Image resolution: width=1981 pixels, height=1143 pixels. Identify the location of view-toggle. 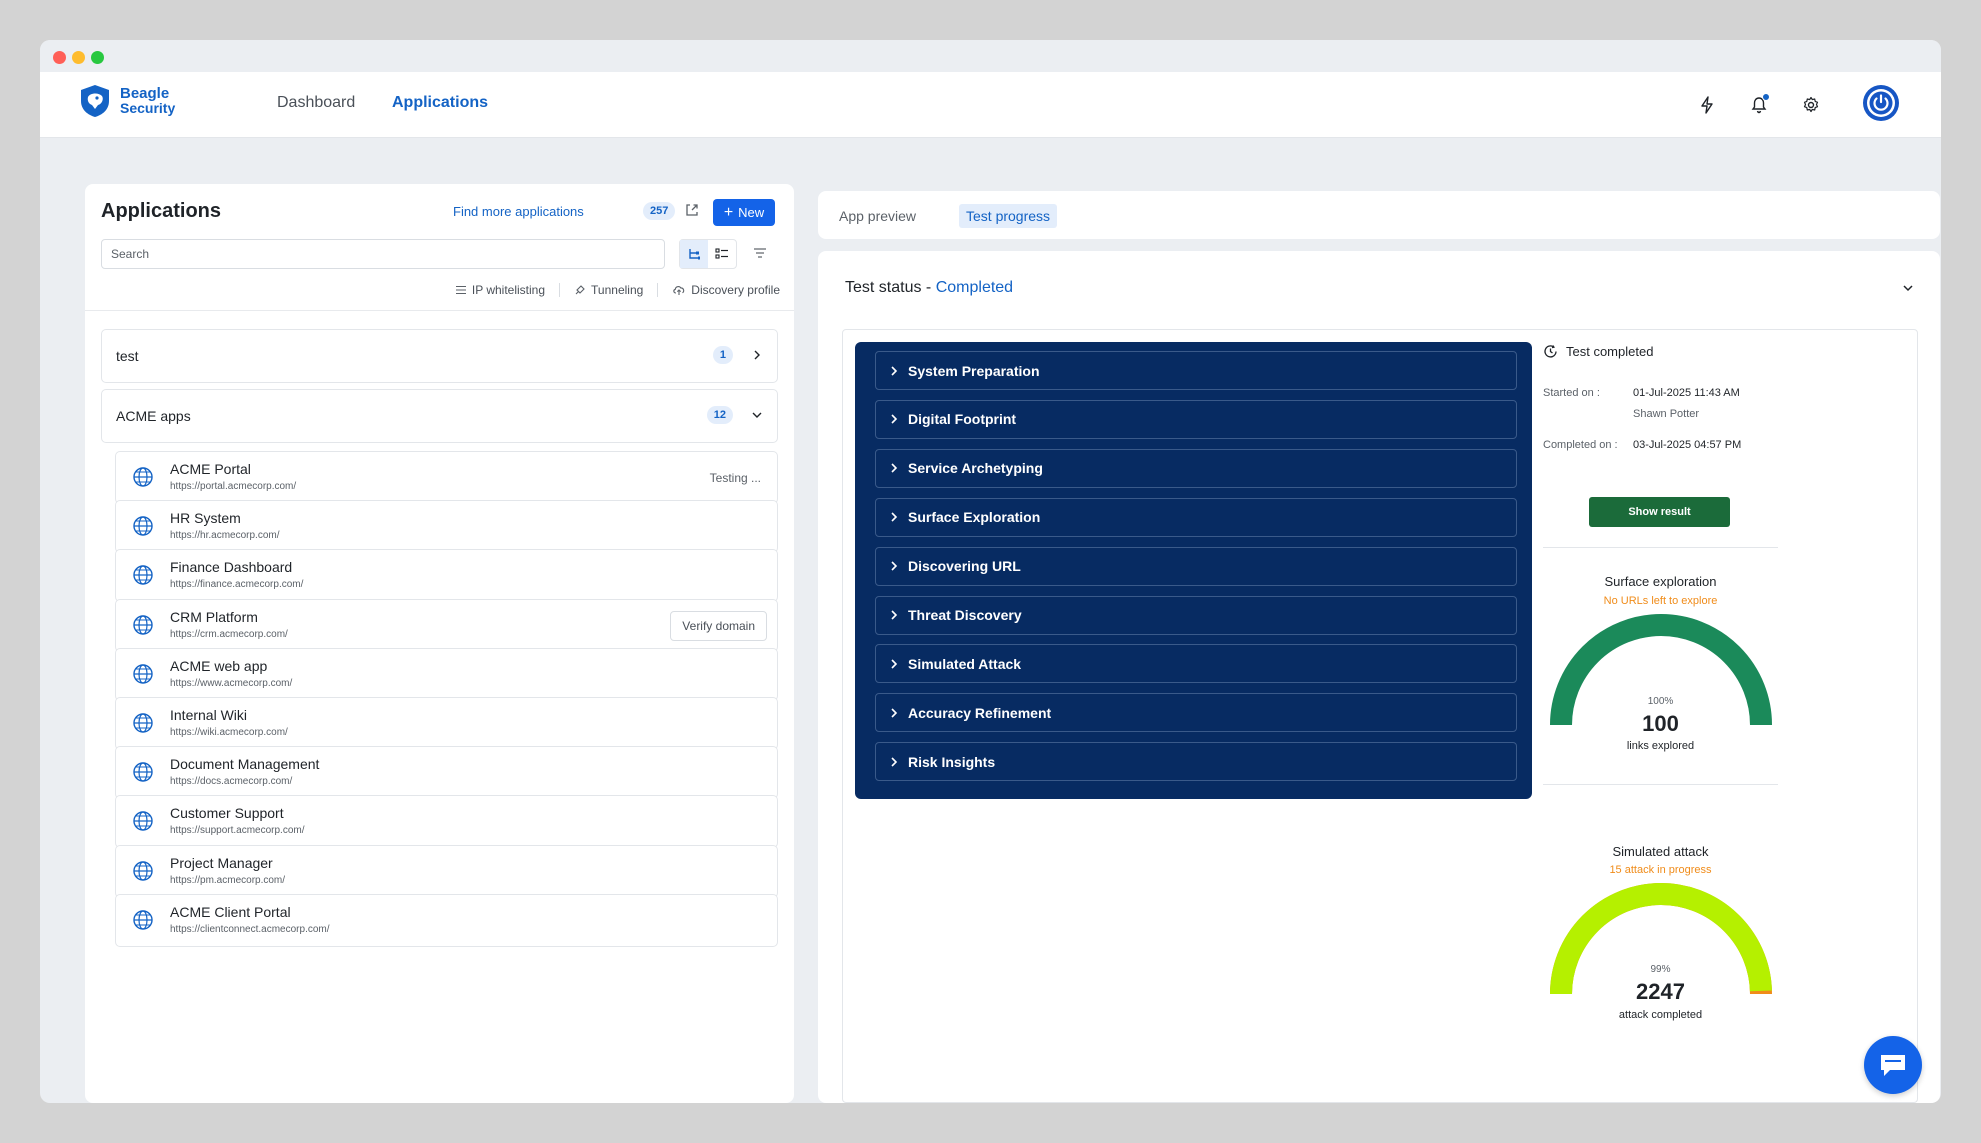
(708, 254).